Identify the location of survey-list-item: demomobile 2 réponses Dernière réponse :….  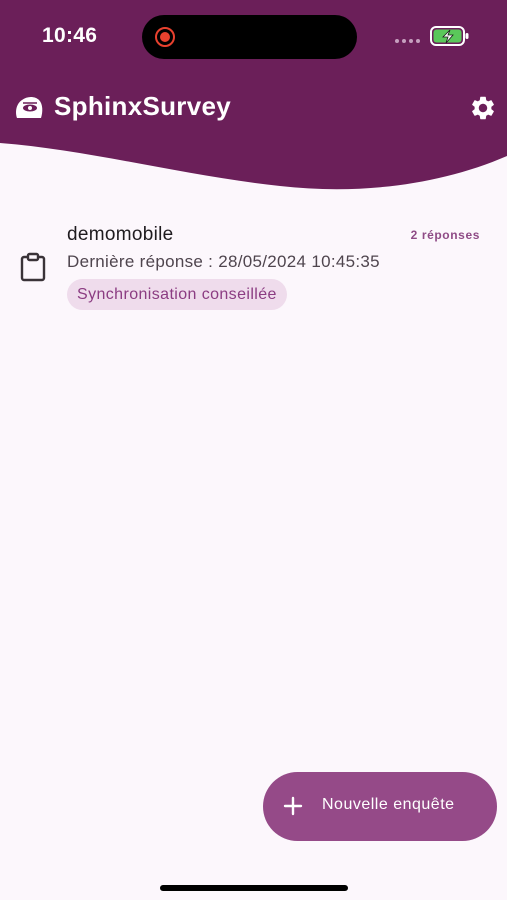
(253, 268).